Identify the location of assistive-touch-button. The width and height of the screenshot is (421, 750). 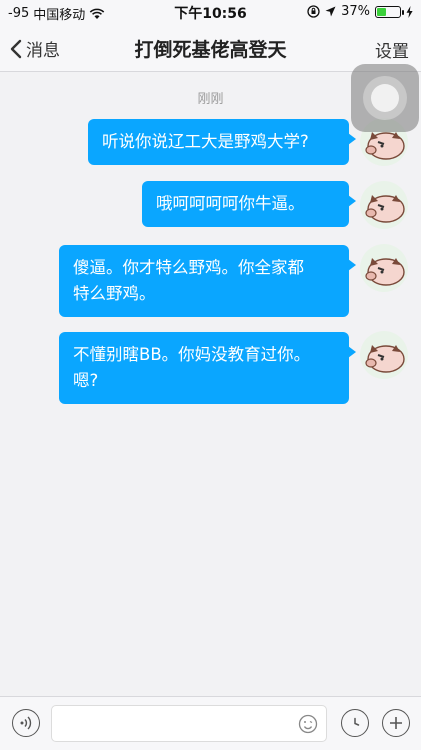
(385, 98).